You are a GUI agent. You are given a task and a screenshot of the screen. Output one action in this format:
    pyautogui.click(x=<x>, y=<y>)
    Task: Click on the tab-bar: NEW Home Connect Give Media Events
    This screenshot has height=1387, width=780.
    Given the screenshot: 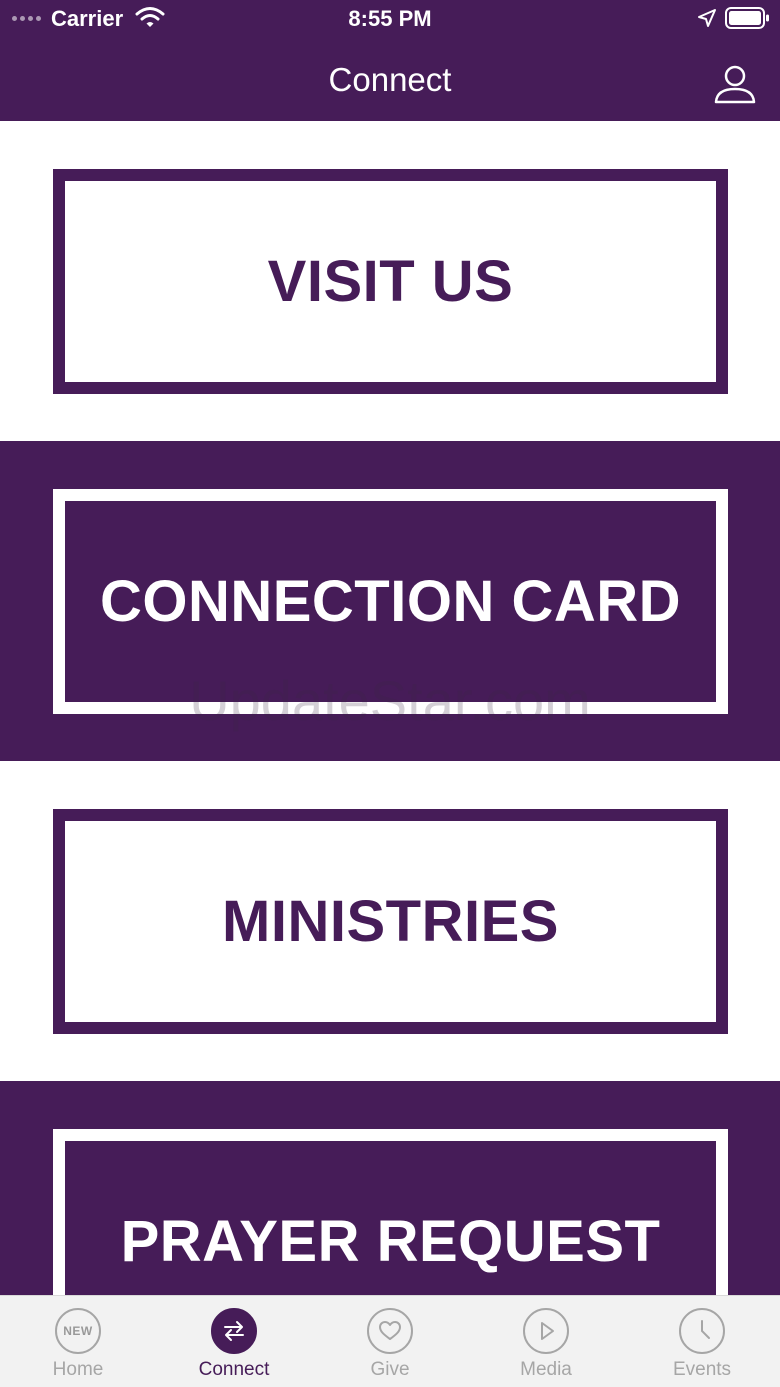 What is the action you would take?
    pyautogui.click(x=390, y=1341)
    